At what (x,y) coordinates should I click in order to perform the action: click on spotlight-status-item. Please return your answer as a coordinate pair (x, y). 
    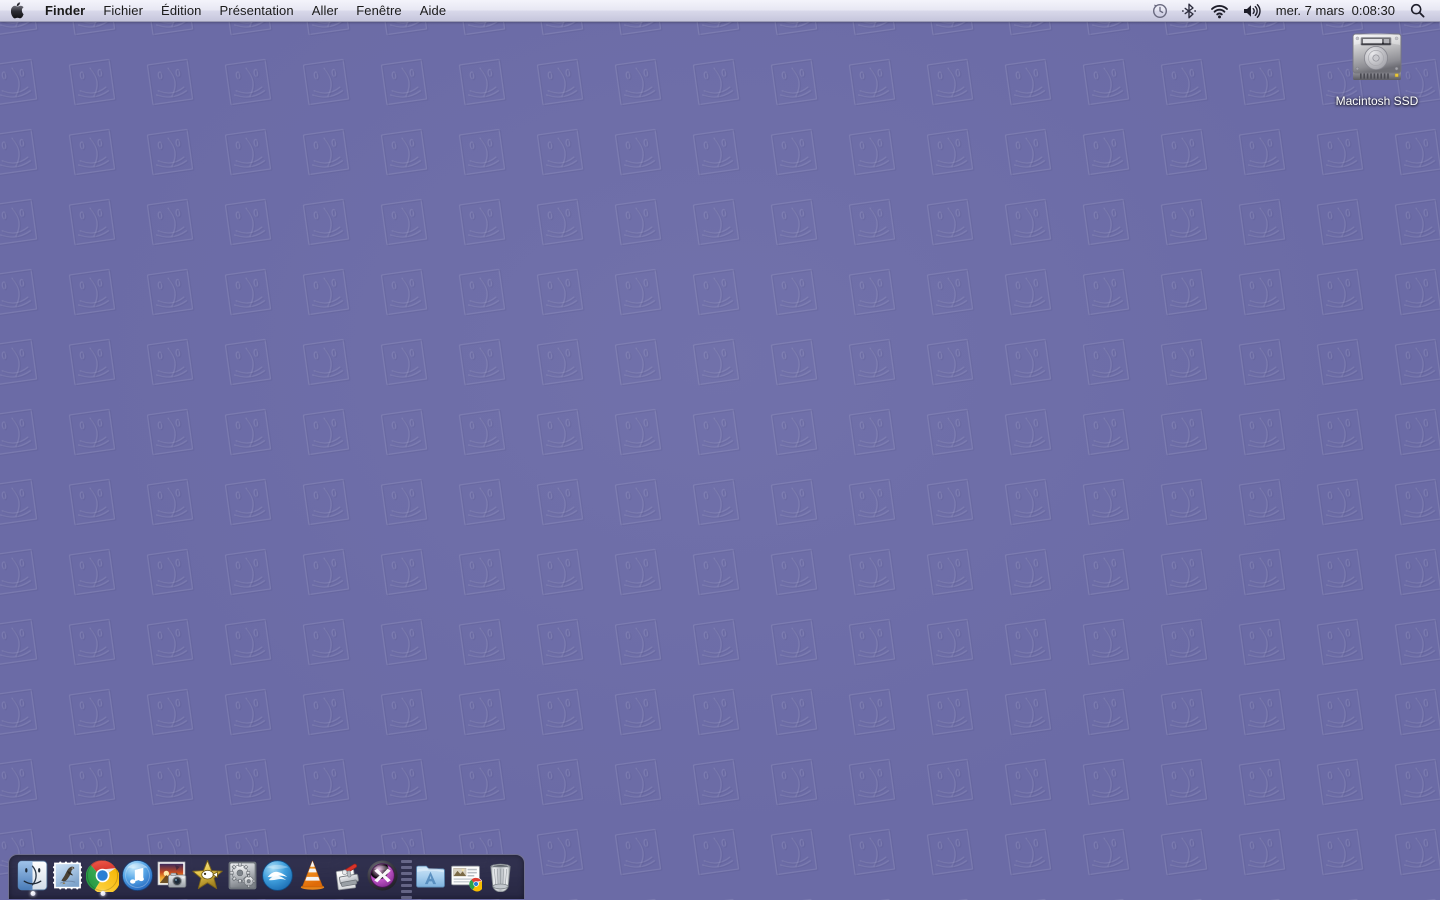
    Looking at the image, I should click on (1417, 10).